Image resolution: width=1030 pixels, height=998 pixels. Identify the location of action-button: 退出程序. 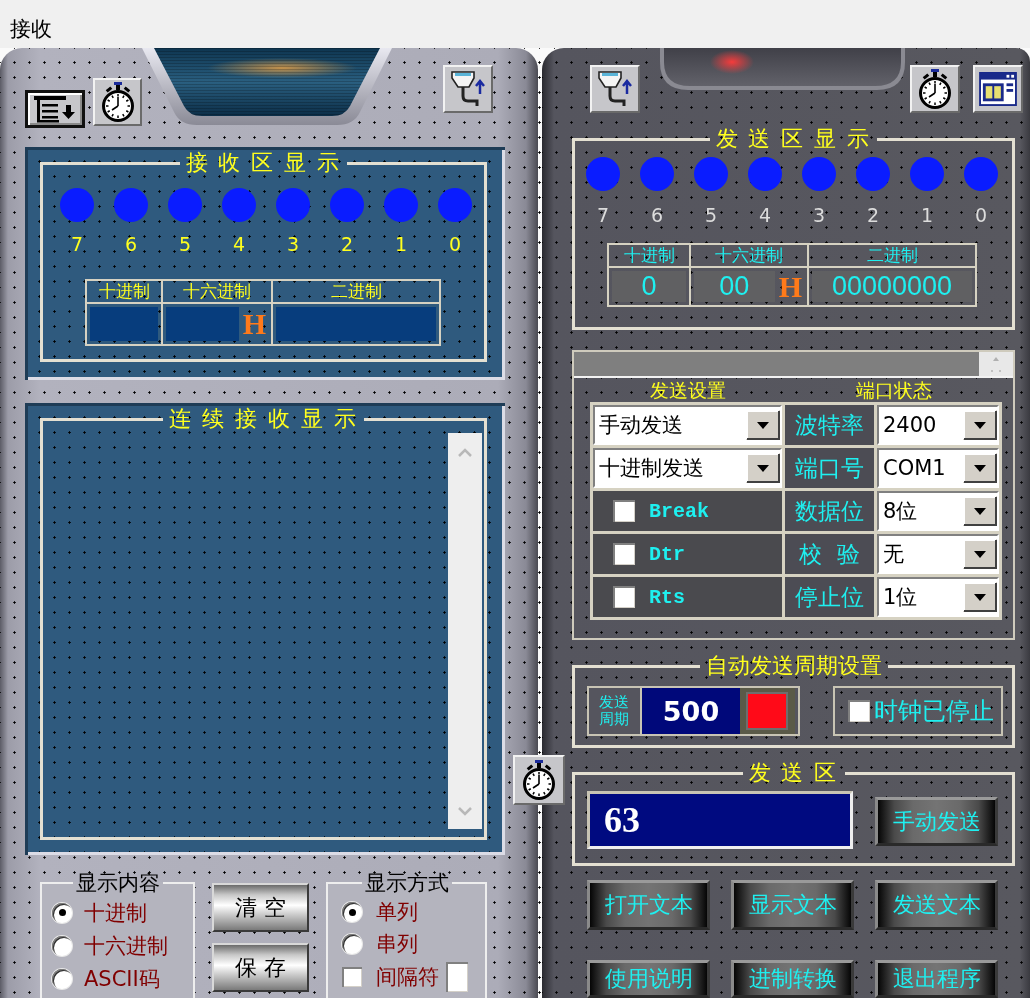
(936, 979).